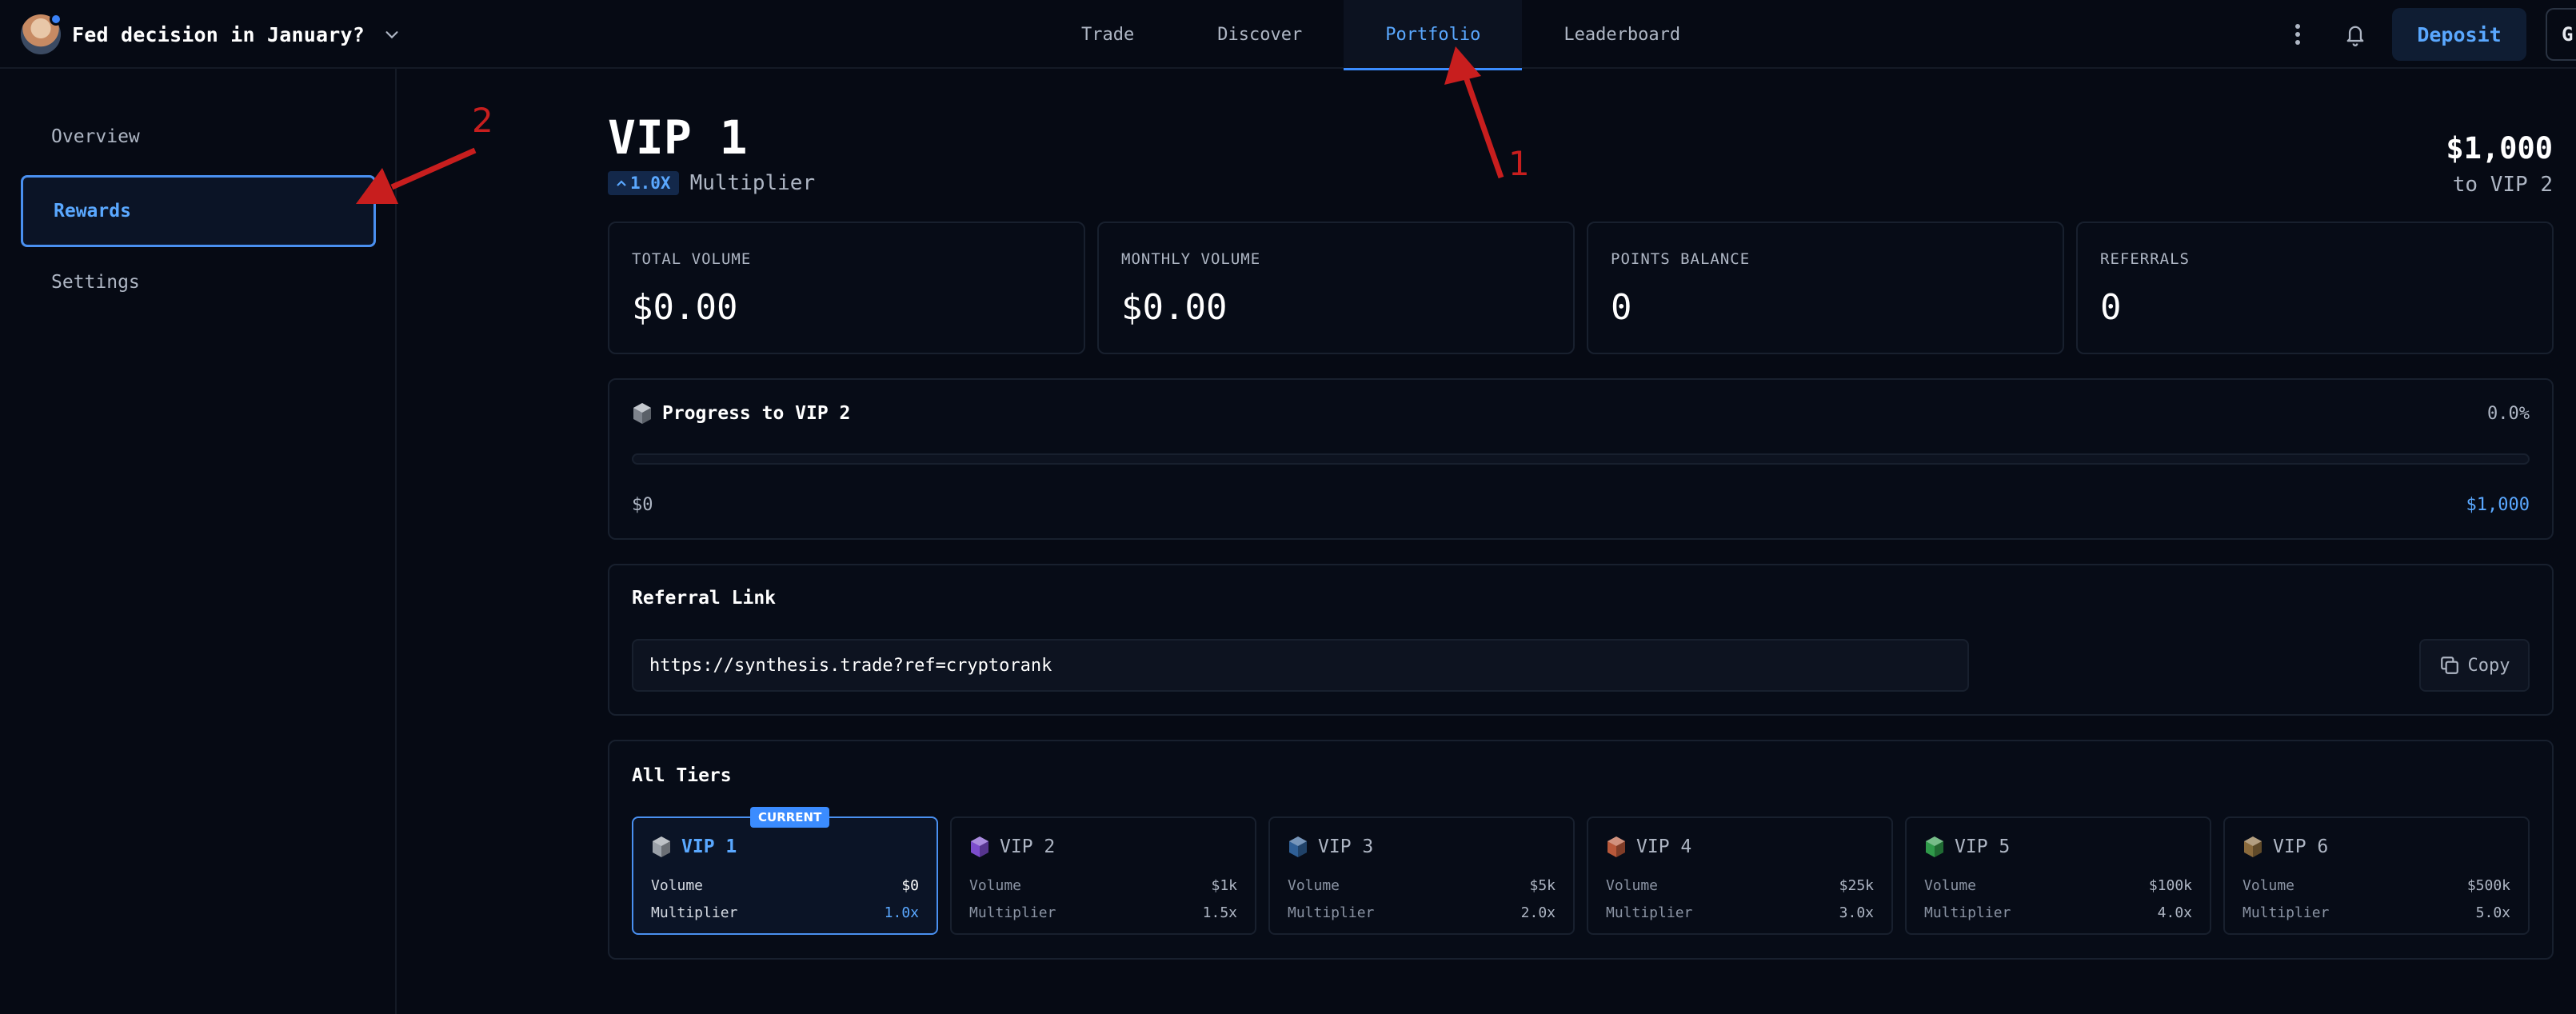 This screenshot has height=1014, width=2576. Describe the element at coordinates (1224, 885) in the screenshot. I see `tier-volume-value: $1k` at that location.